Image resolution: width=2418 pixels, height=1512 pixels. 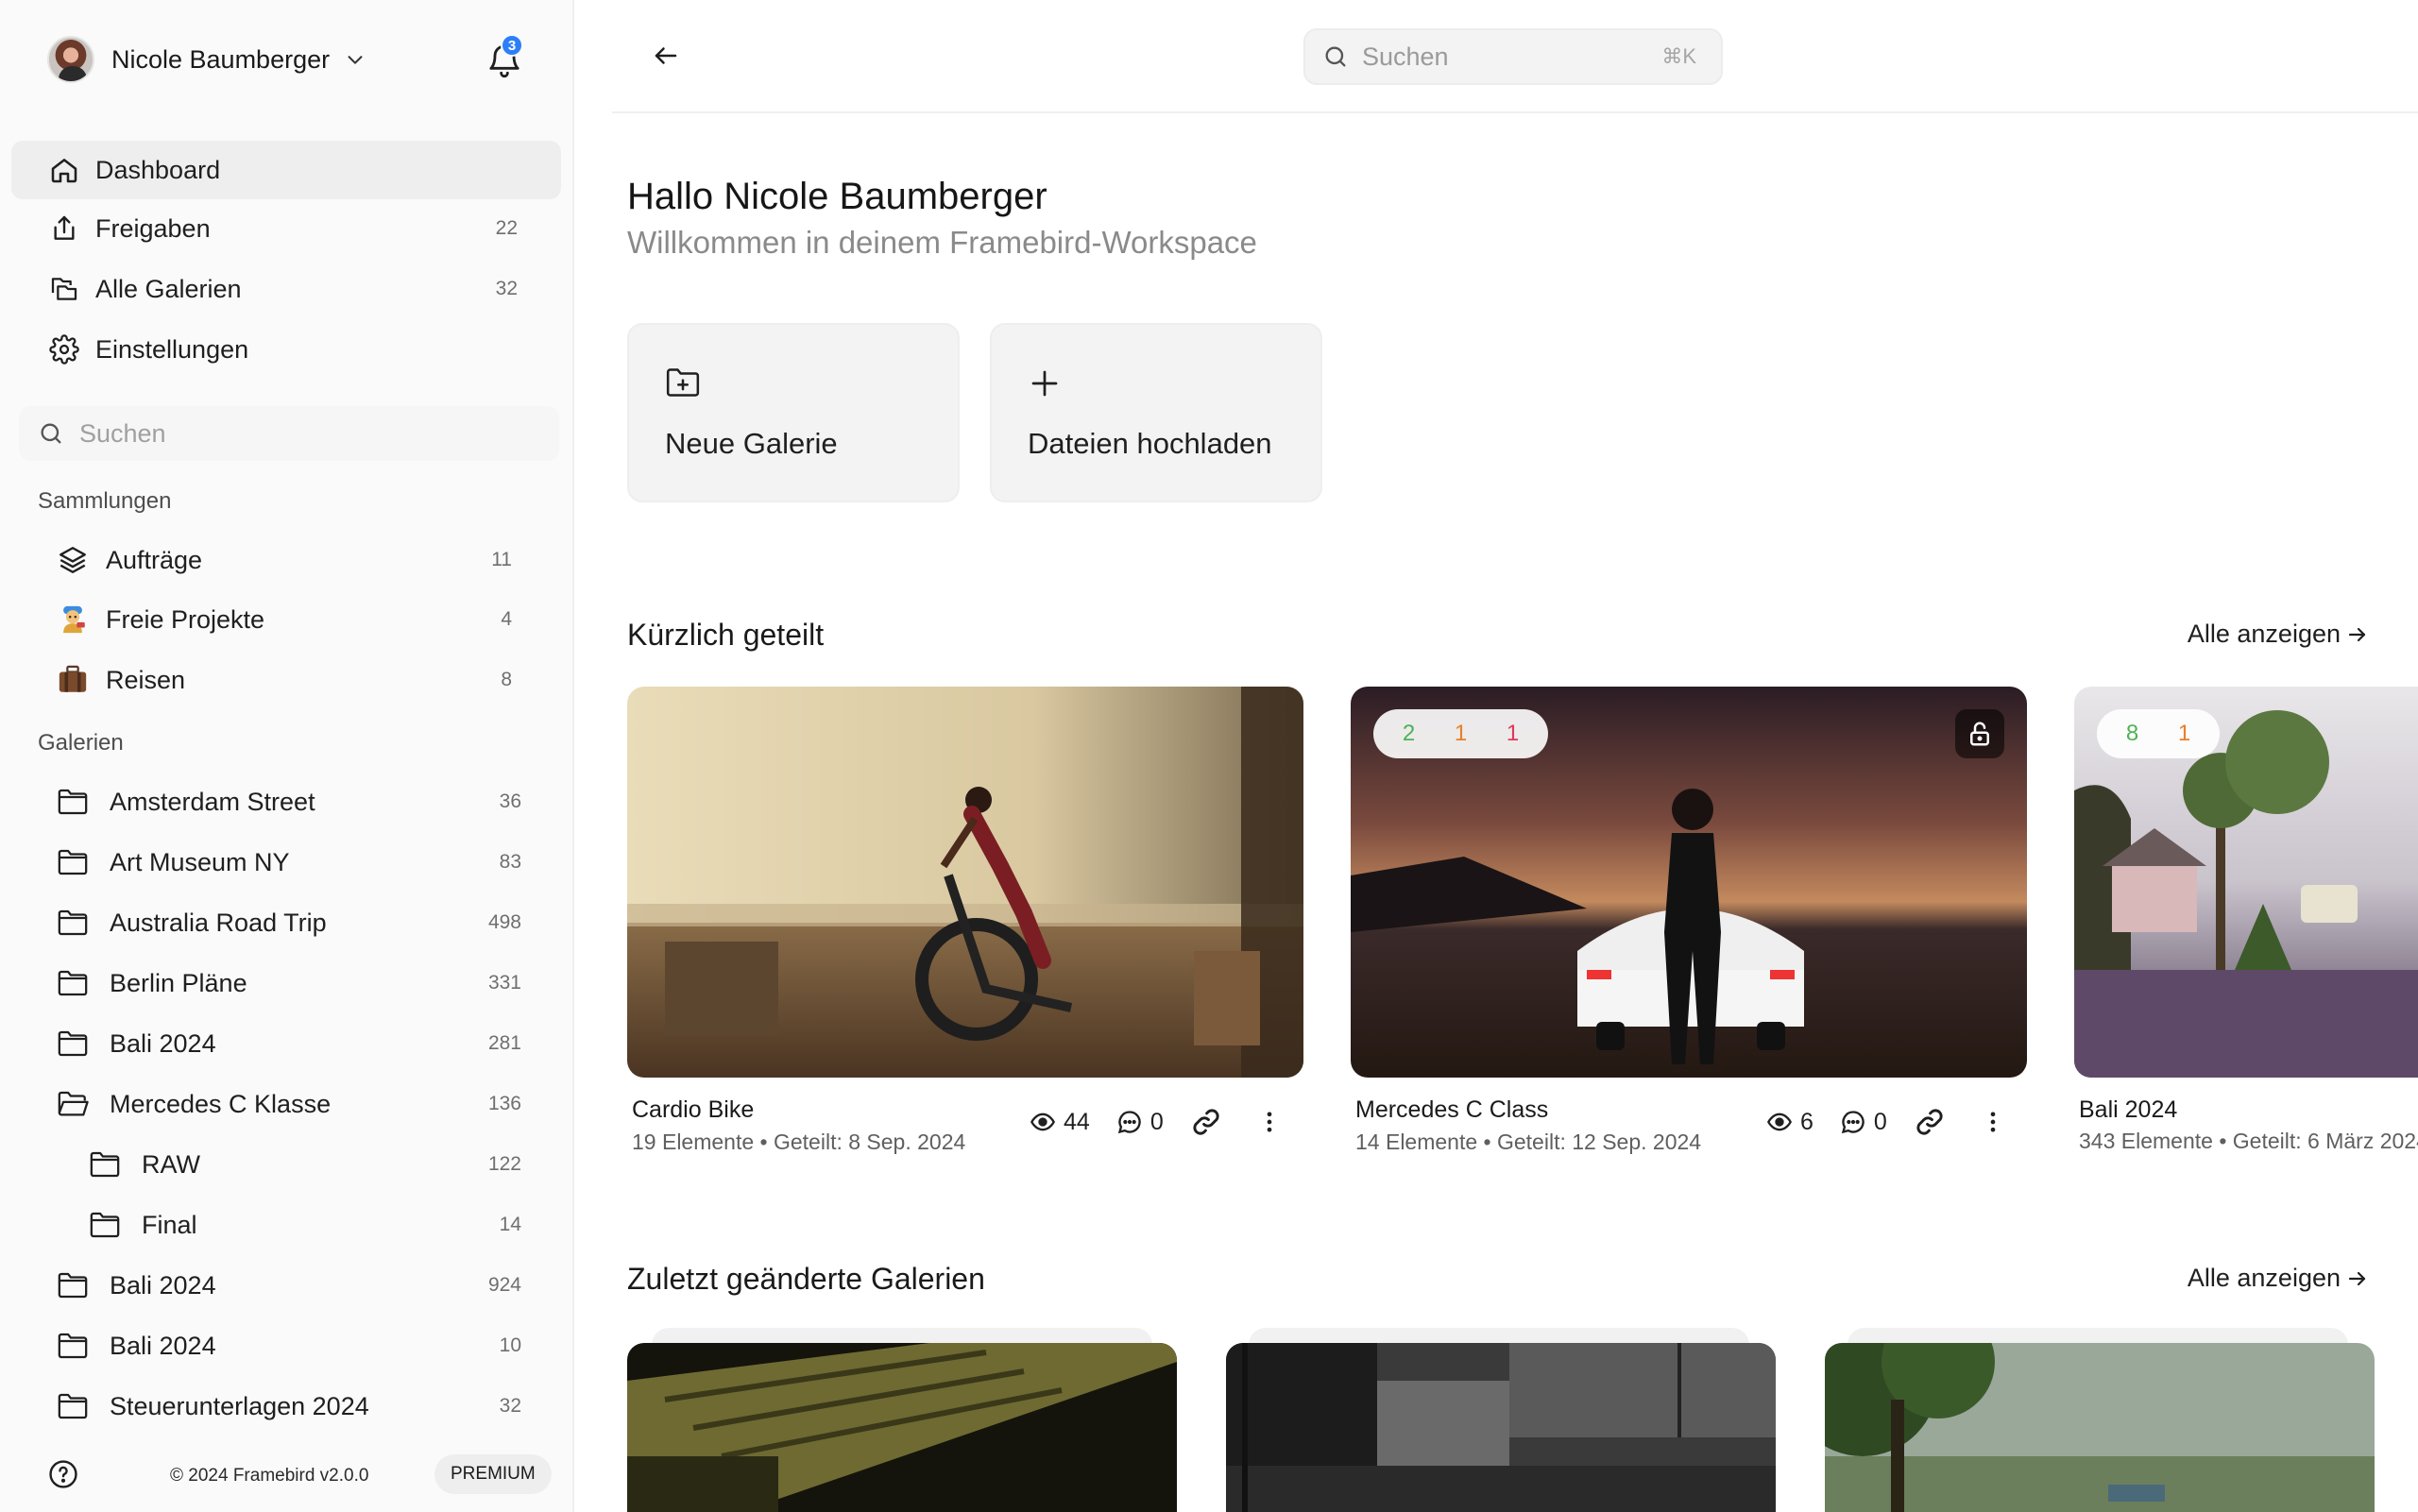 What do you see at coordinates (221, 1104) in the screenshot?
I see `gallery-label: Mercedes C Klasse` at bounding box center [221, 1104].